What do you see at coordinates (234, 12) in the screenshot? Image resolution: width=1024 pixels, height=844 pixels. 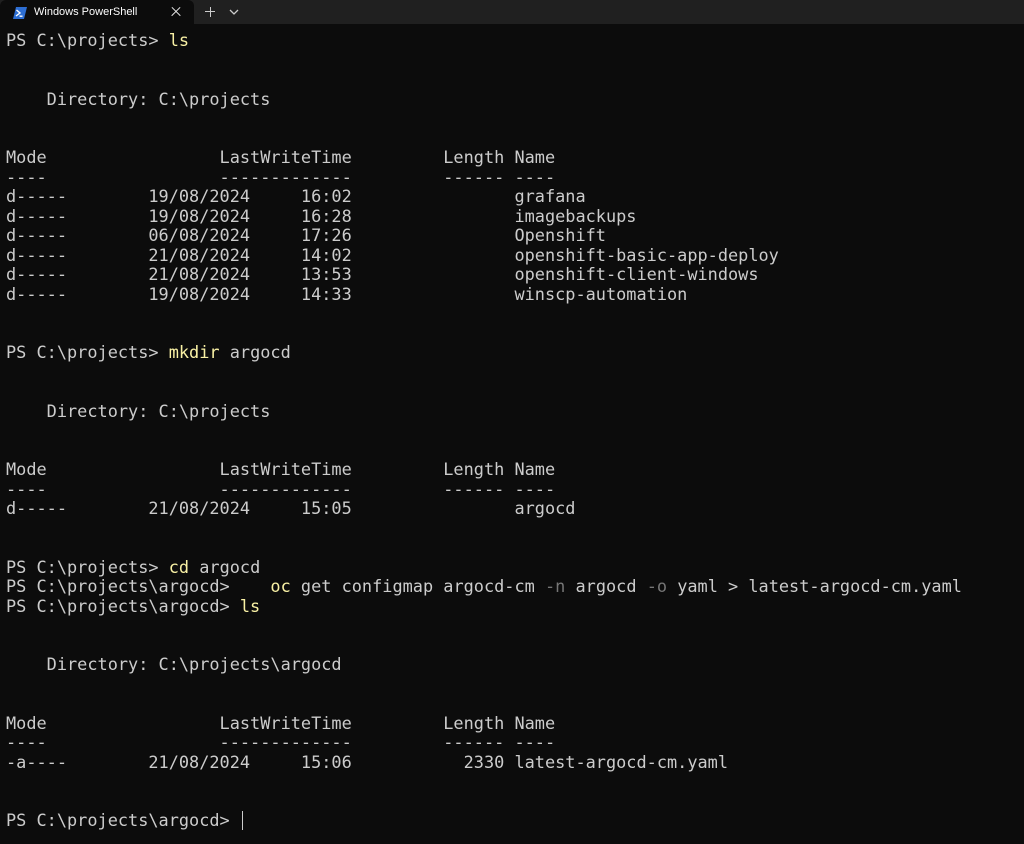 I see `chevron-down-icon` at bounding box center [234, 12].